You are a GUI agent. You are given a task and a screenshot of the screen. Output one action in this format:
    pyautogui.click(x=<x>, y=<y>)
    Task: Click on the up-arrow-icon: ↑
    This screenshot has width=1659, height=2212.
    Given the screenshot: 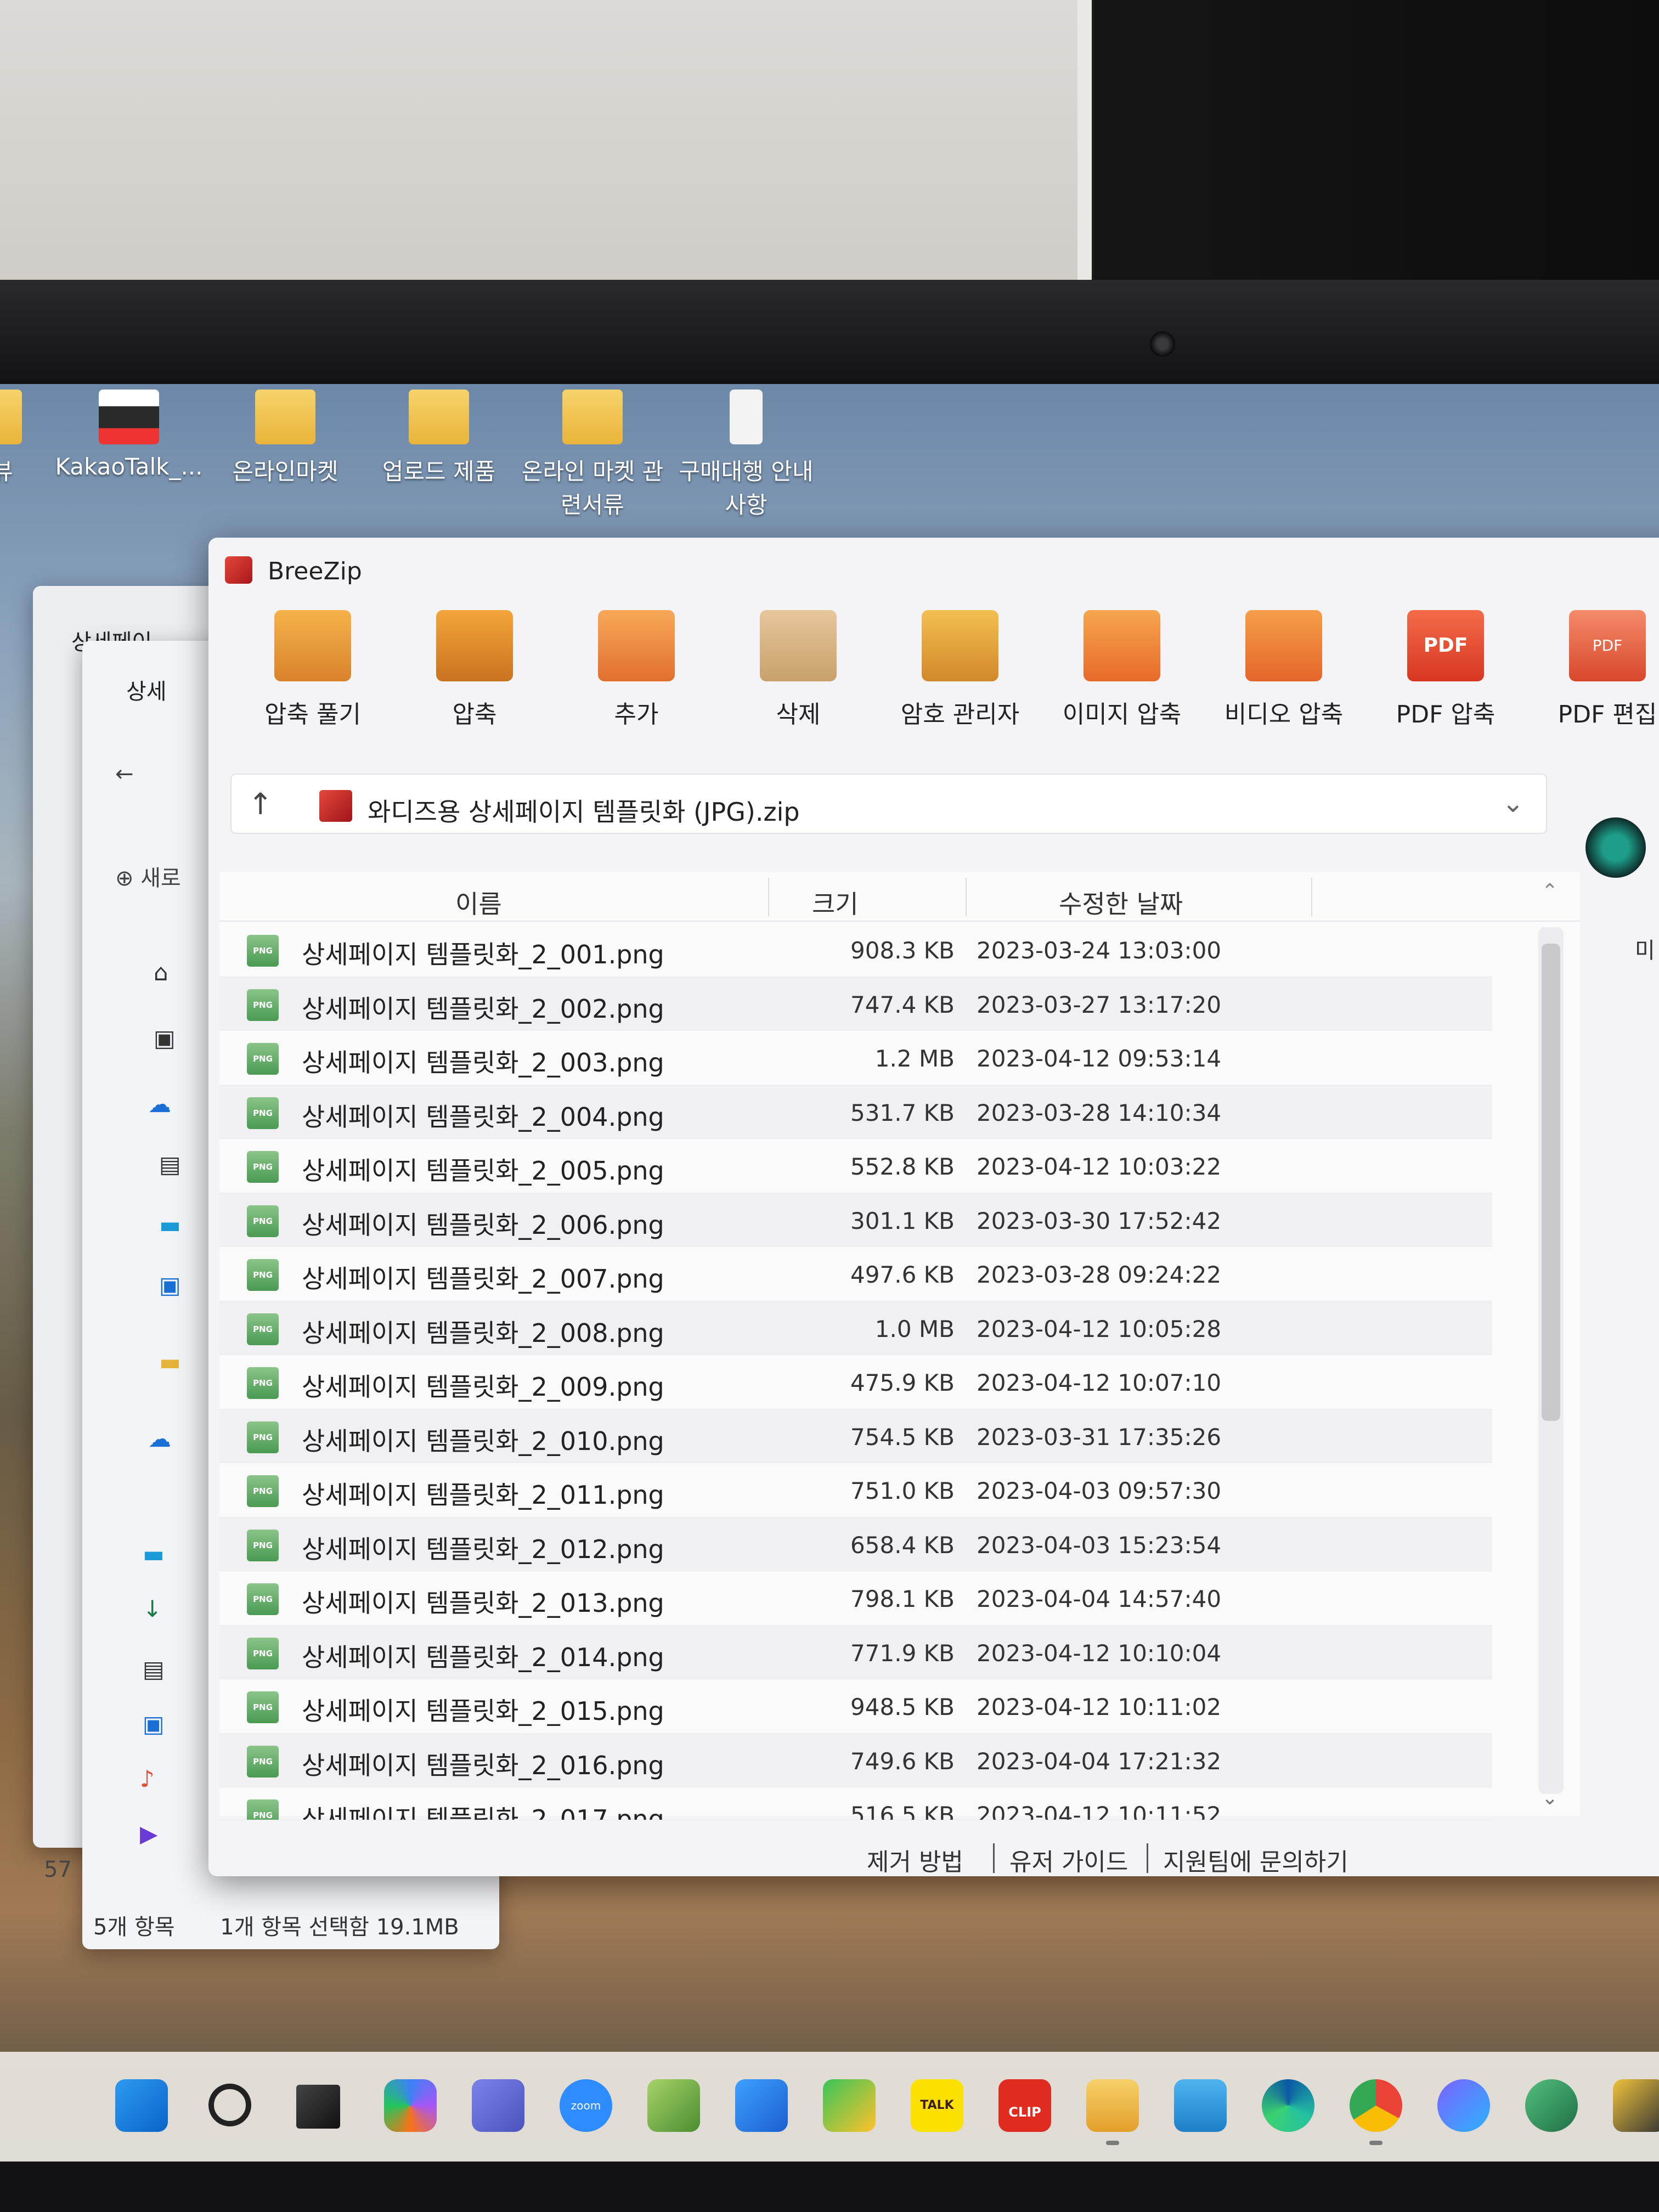 What is the action you would take?
    pyautogui.click(x=260, y=804)
    